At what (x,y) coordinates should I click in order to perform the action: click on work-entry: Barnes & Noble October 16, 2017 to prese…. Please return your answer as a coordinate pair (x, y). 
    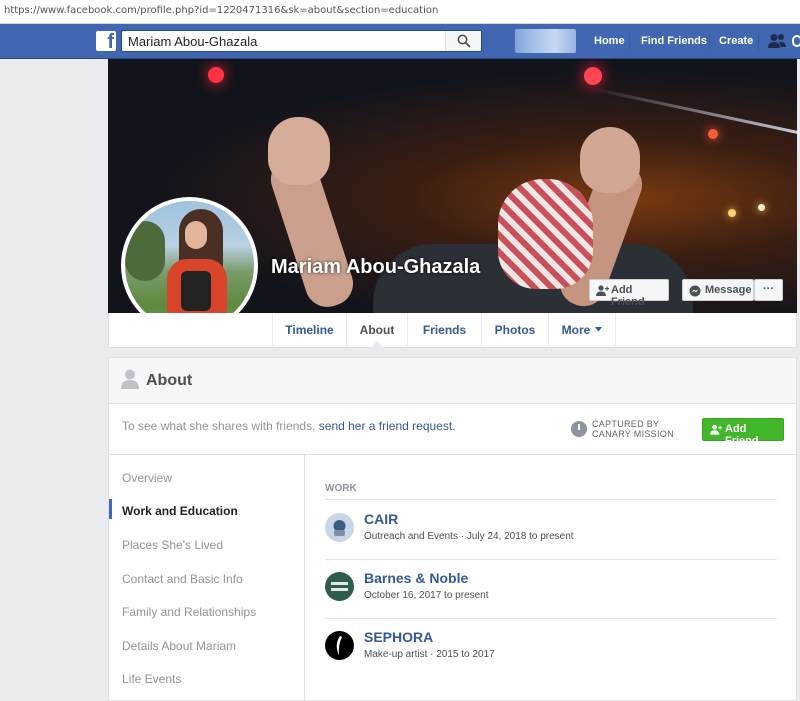
    Looking at the image, I should click on (551, 593).